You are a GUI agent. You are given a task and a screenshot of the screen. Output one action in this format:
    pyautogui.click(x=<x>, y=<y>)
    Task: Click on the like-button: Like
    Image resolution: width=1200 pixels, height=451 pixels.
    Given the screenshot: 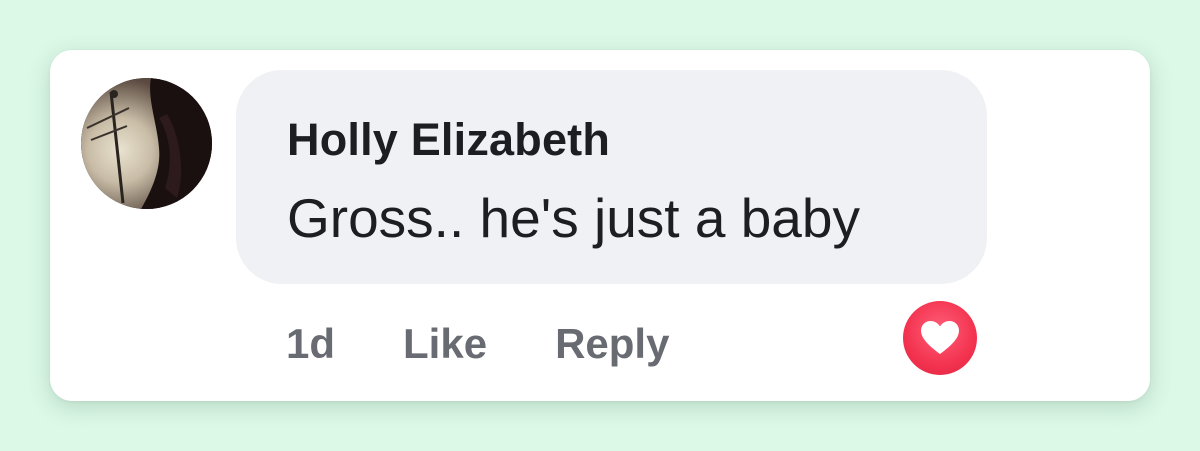 What is the action you would take?
    pyautogui.click(x=445, y=344)
    